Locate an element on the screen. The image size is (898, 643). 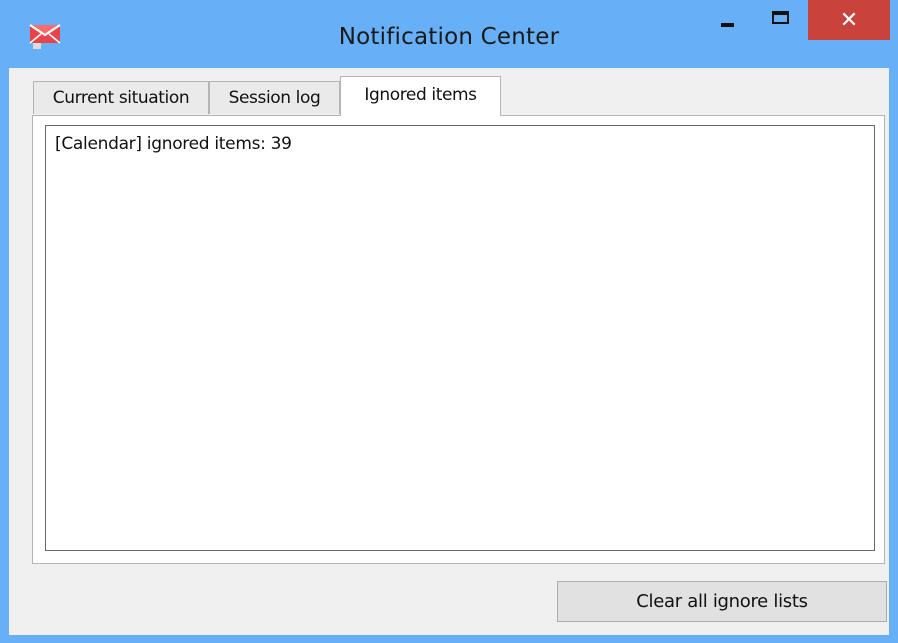
maximize-button is located at coordinates (781, 20).